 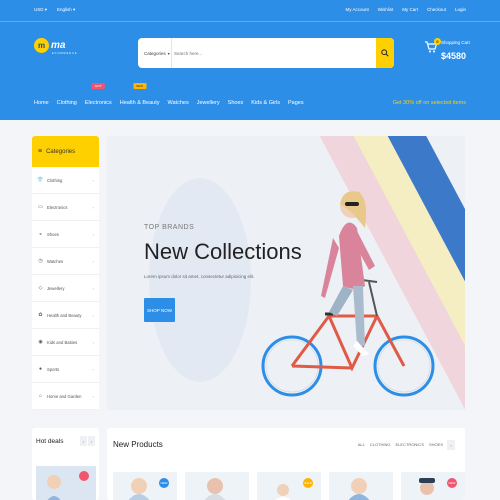 I want to click on my-account-link: My Account, so click(x=356, y=9).